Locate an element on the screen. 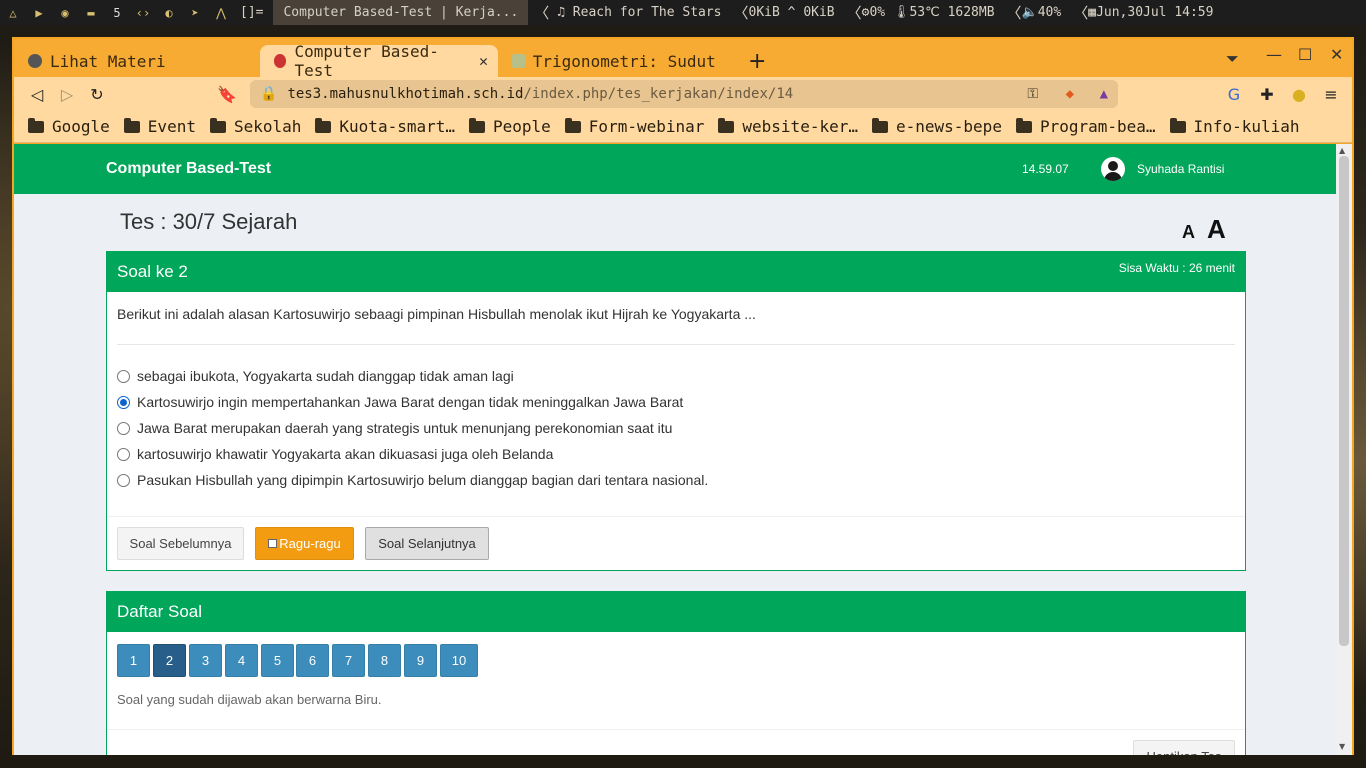 The image size is (1366, 768). tab-computer-based-test: Computer Based-Test ✕ is located at coordinates (379, 61).